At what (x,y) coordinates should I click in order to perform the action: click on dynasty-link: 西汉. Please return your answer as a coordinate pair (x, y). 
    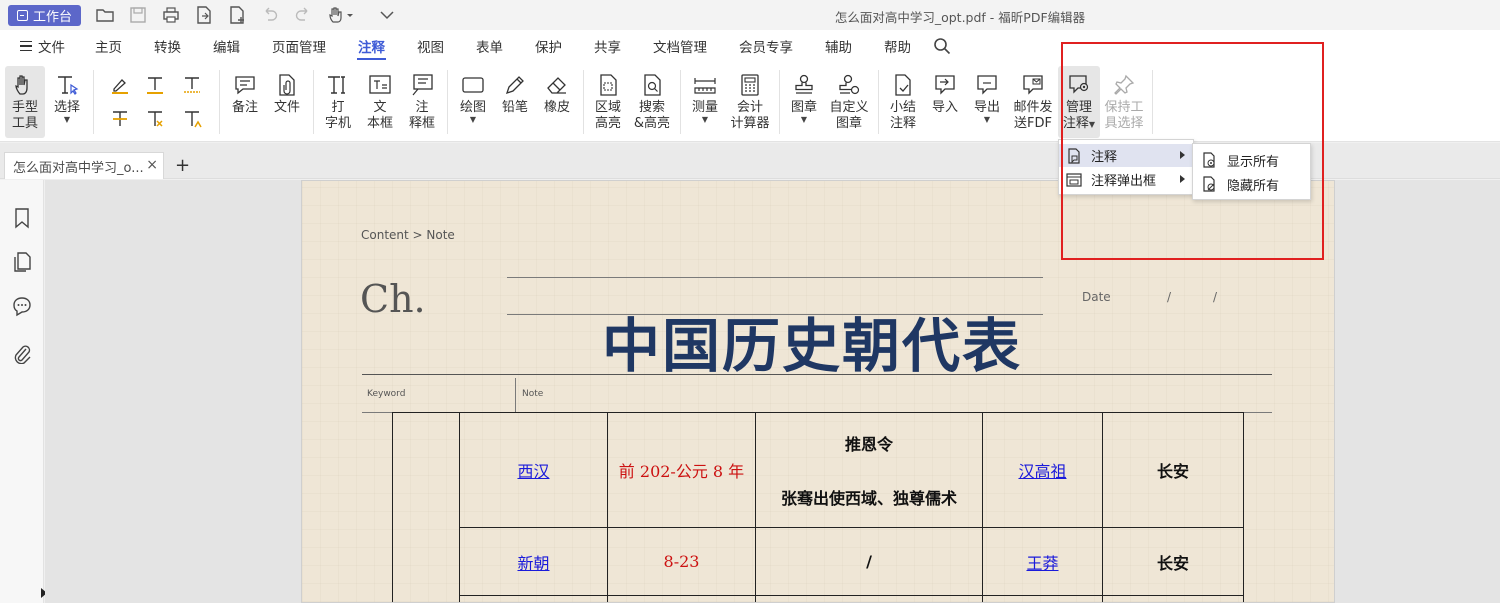
    Looking at the image, I should click on (533, 471).